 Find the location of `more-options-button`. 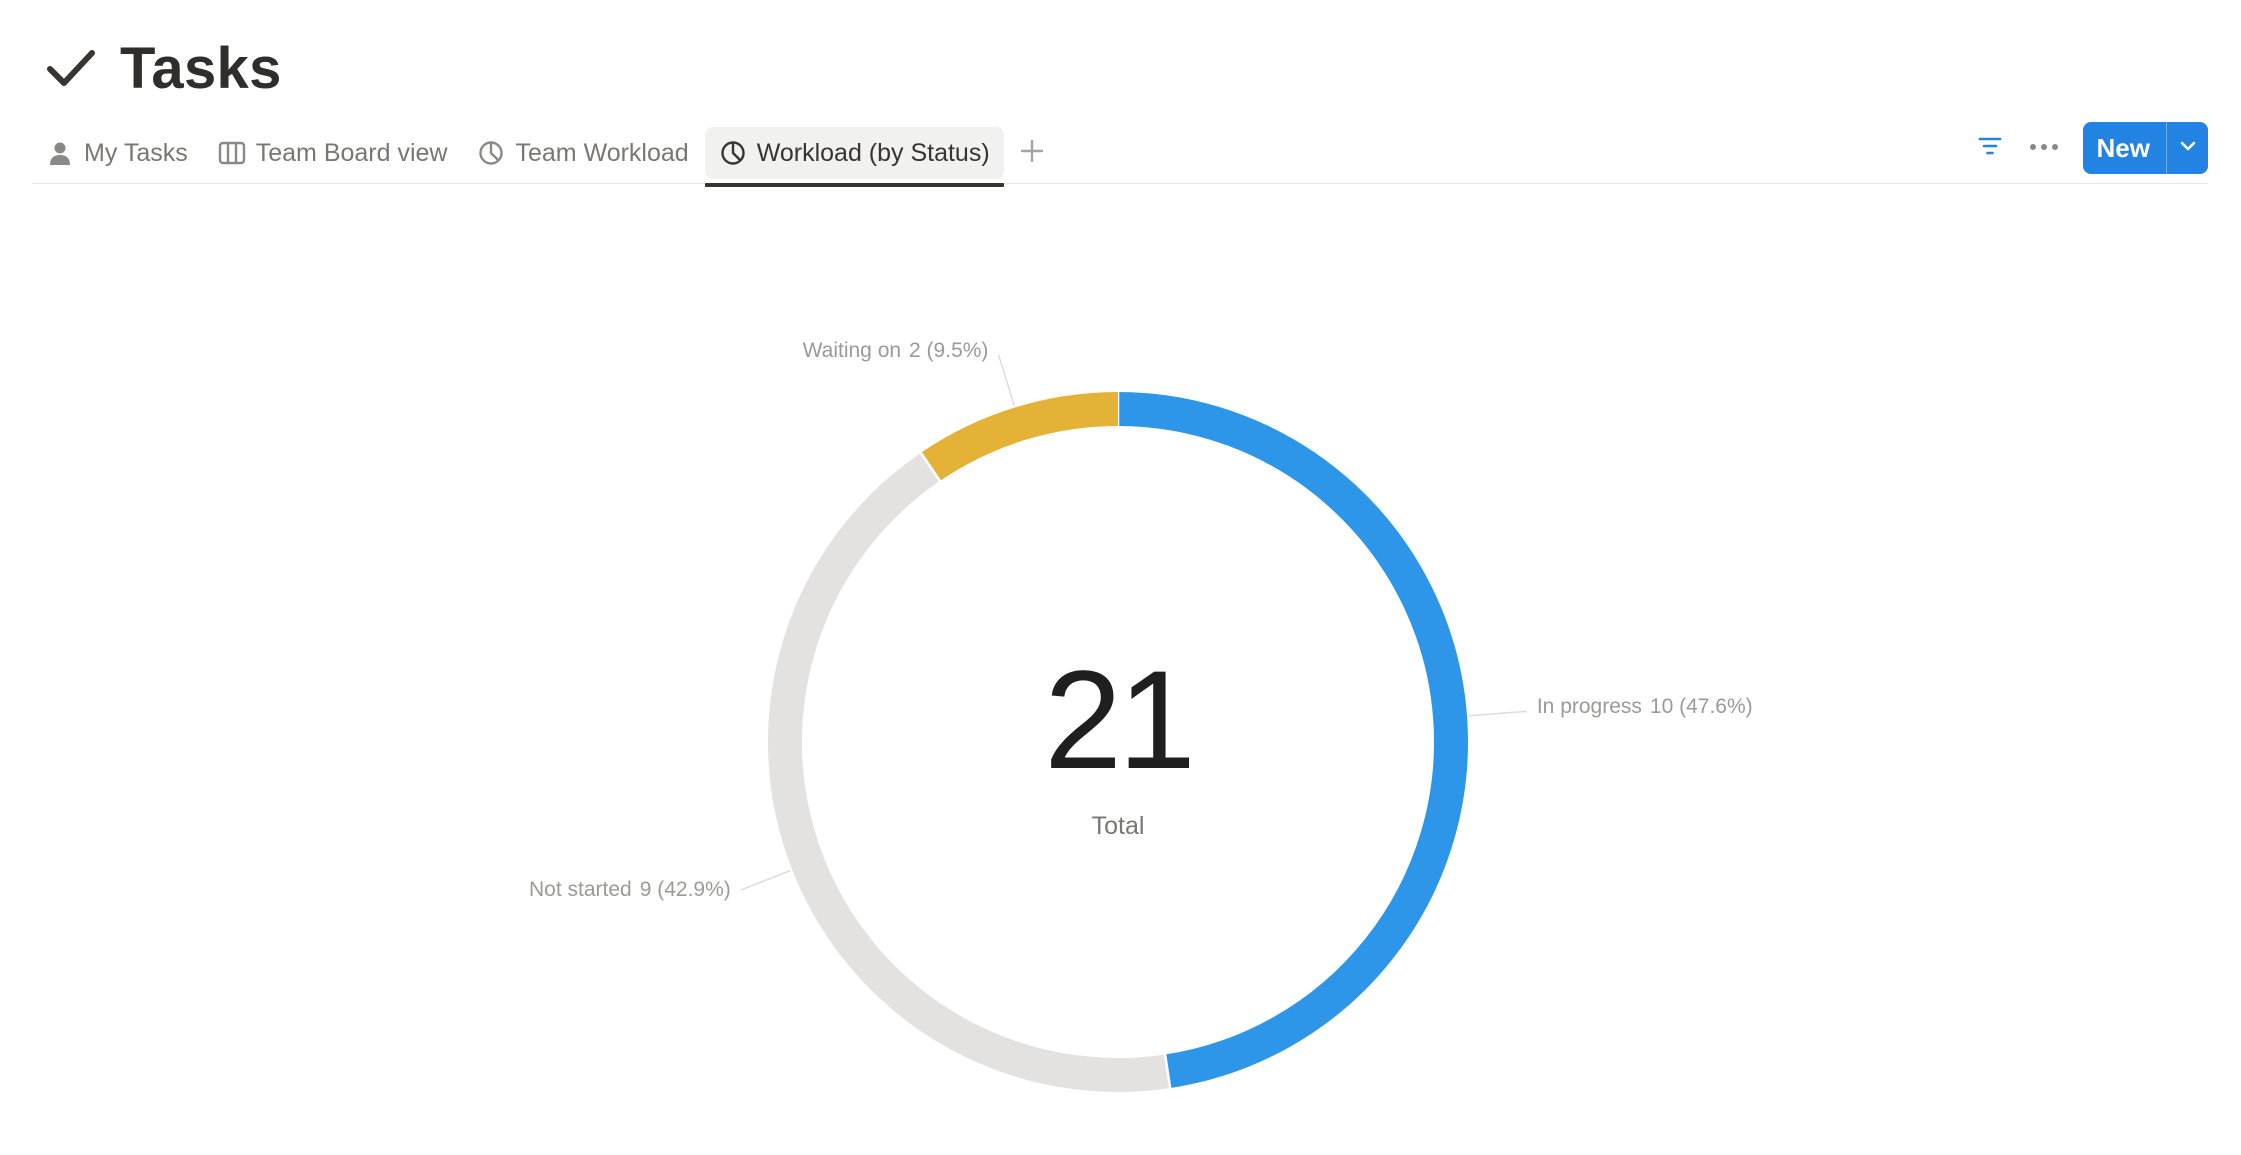

more-options-button is located at coordinates (2044, 148).